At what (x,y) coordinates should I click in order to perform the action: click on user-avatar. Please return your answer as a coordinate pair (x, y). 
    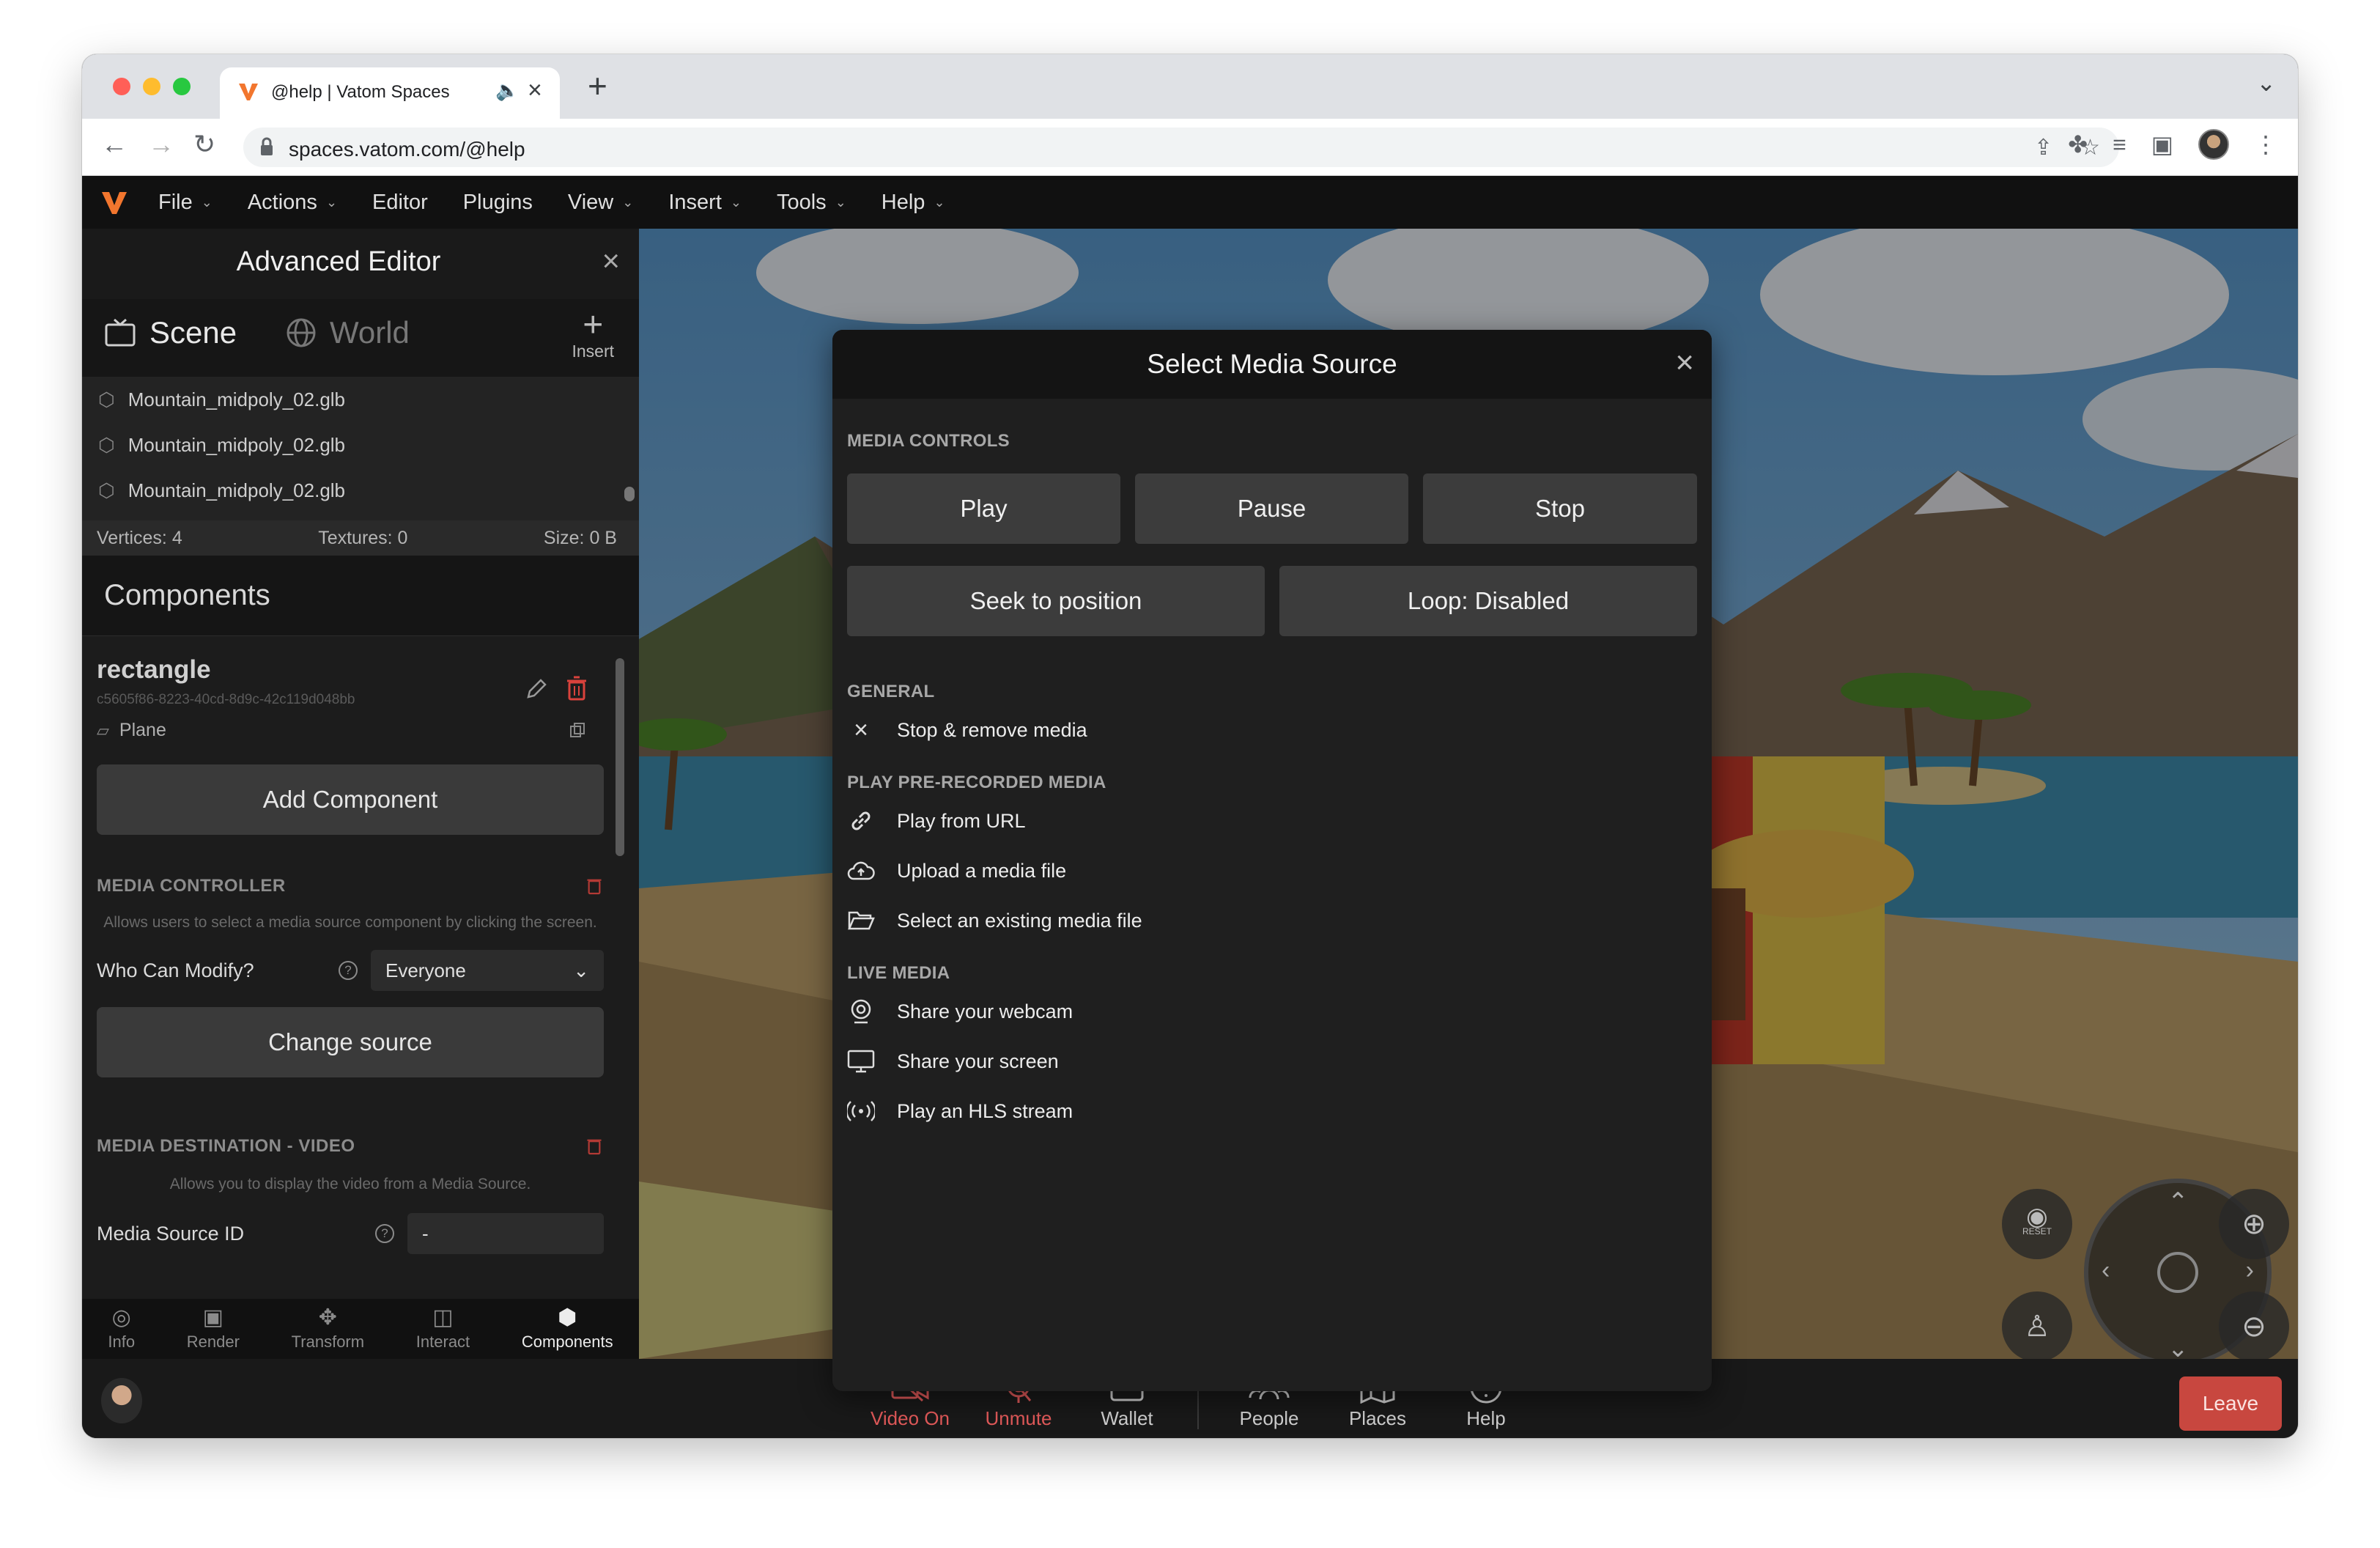
    Looking at the image, I should click on (121, 1400).